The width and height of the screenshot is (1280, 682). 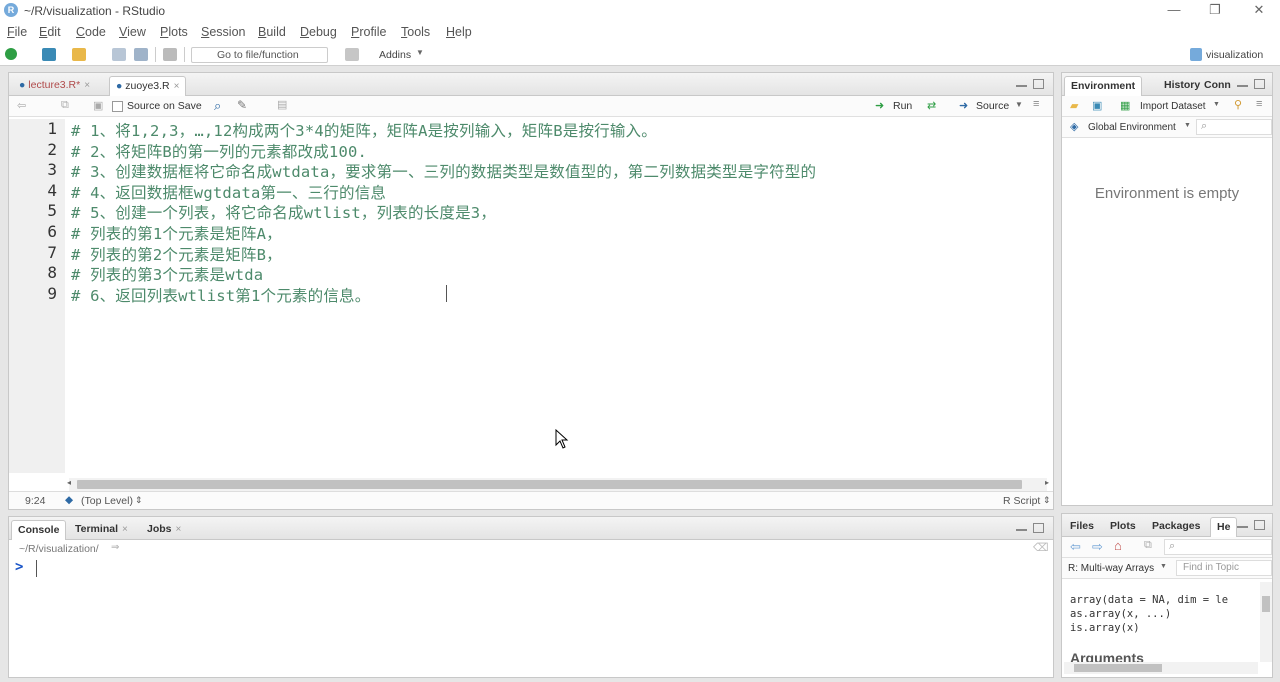 I want to click on scroll-left-icon: ◂, so click(x=69, y=482).